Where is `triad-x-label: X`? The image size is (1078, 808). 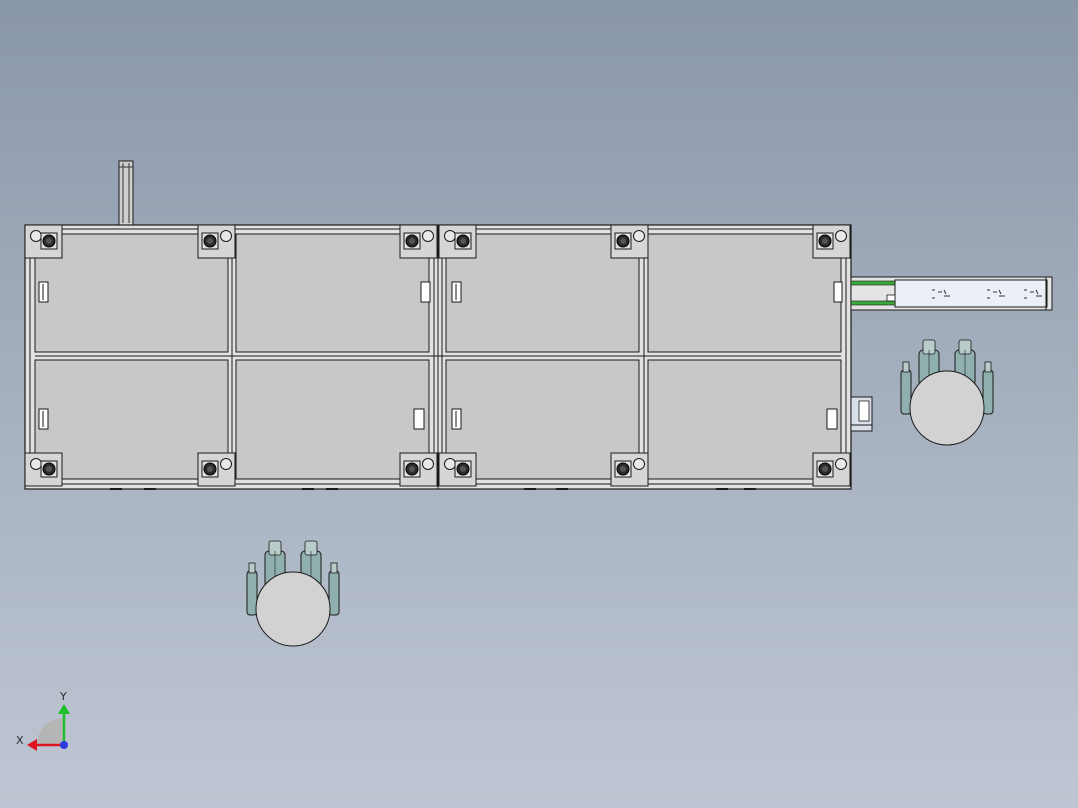
triad-x-label: X is located at coordinates (20, 740).